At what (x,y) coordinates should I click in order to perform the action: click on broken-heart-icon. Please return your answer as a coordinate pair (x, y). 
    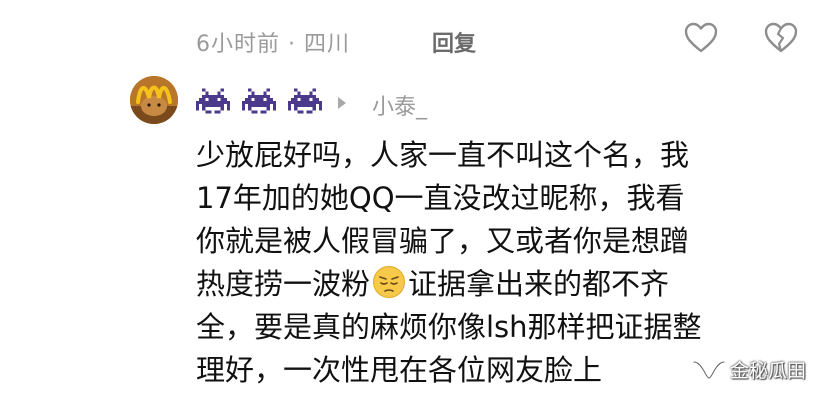
    Looking at the image, I should click on (781, 38).